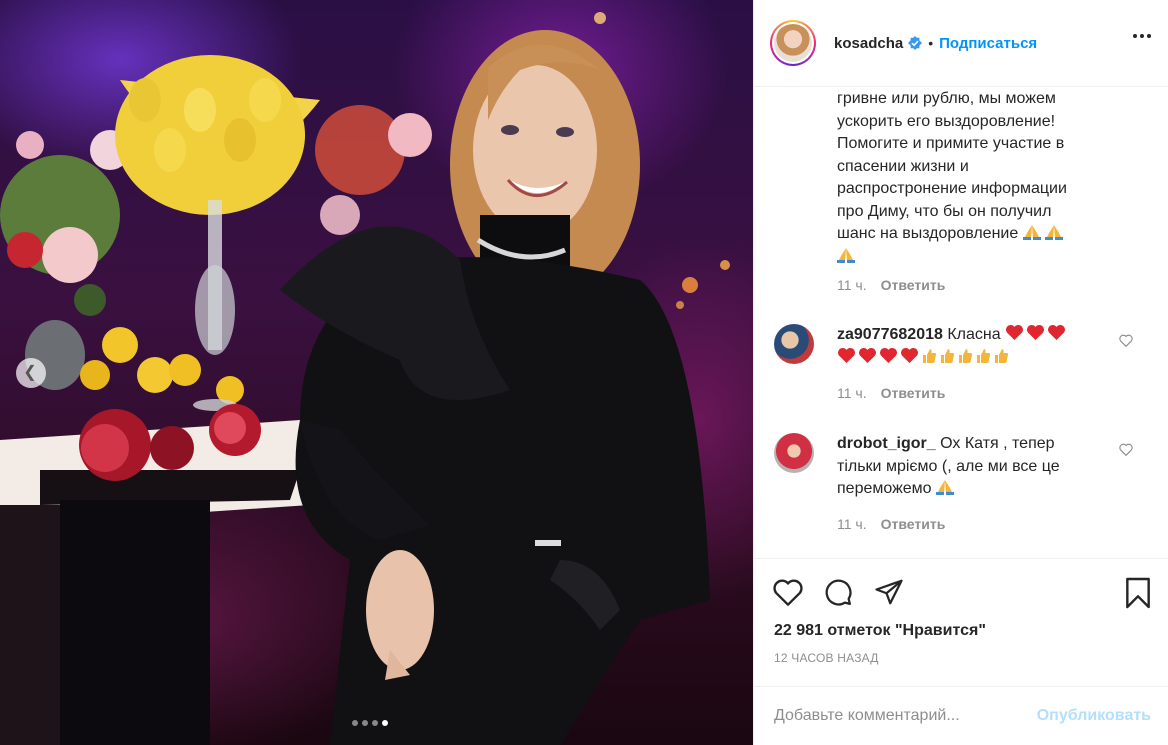  I want to click on caption-line: шанс на выздоровление, so click(967, 234).